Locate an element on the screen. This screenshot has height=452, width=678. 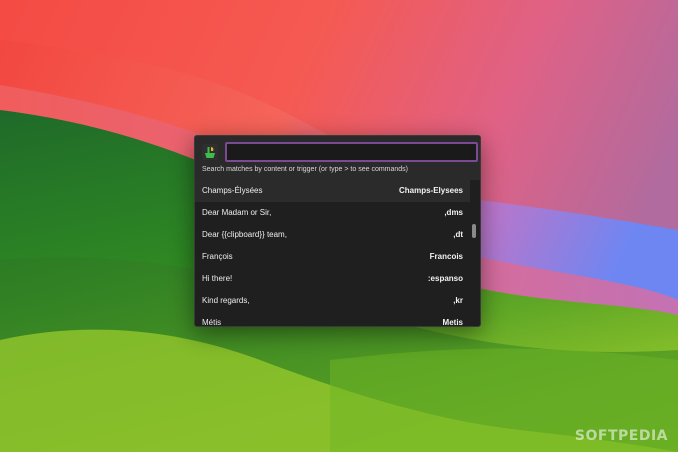
result-trigger: Francois is located at coordinates (446, 256).